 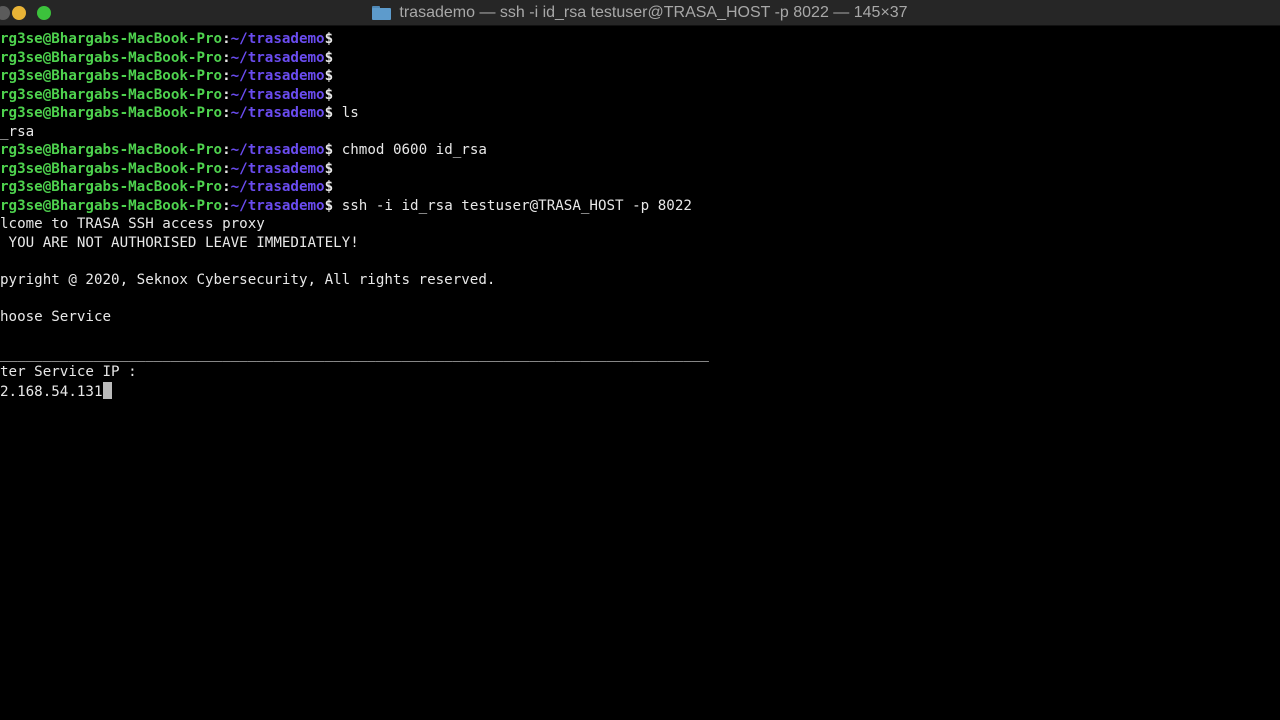 I want to click on output-line: hoose Service, so click(x=640, y=317).